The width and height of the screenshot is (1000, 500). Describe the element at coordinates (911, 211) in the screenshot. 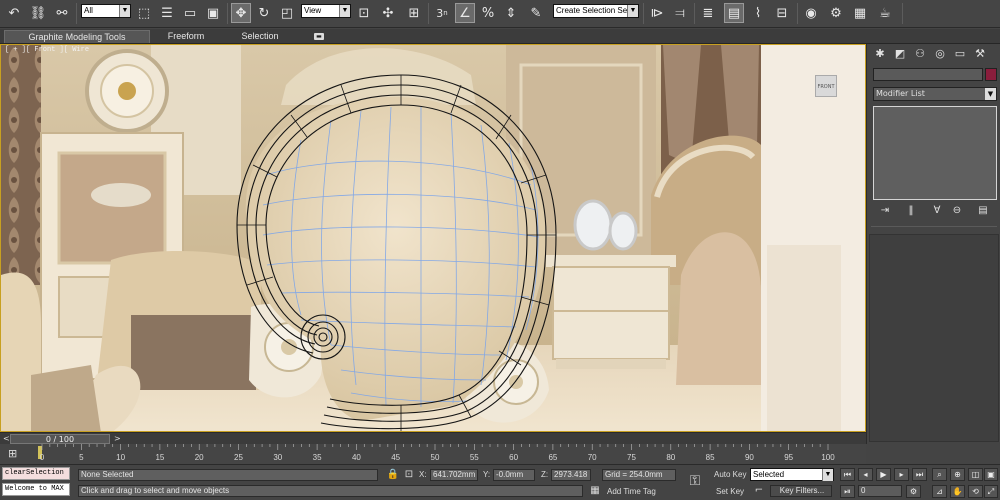

I see `show-end-result-icon: ‖` at that location.